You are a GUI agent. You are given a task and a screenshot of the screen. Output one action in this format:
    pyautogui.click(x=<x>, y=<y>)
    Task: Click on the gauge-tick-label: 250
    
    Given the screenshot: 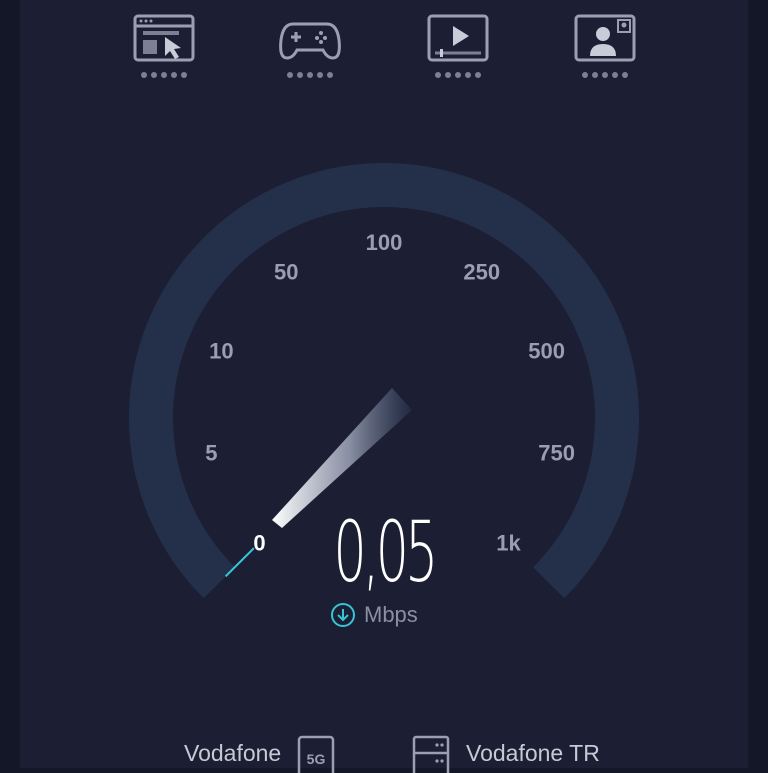 What is the action you would take?
    pyautogui.click(x=481, y=272)
    